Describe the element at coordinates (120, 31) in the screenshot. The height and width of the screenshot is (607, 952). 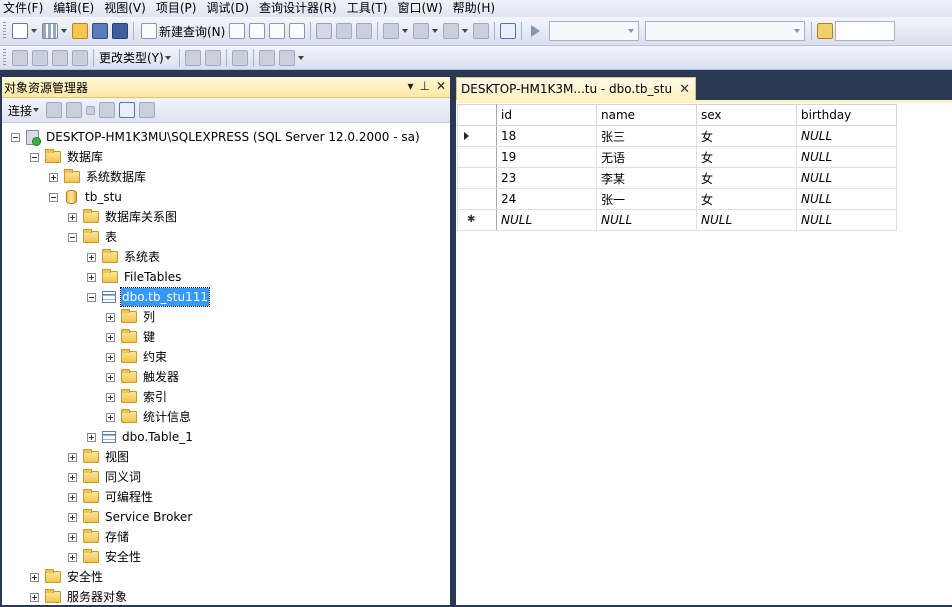
I see `save-all-icon` at that location.